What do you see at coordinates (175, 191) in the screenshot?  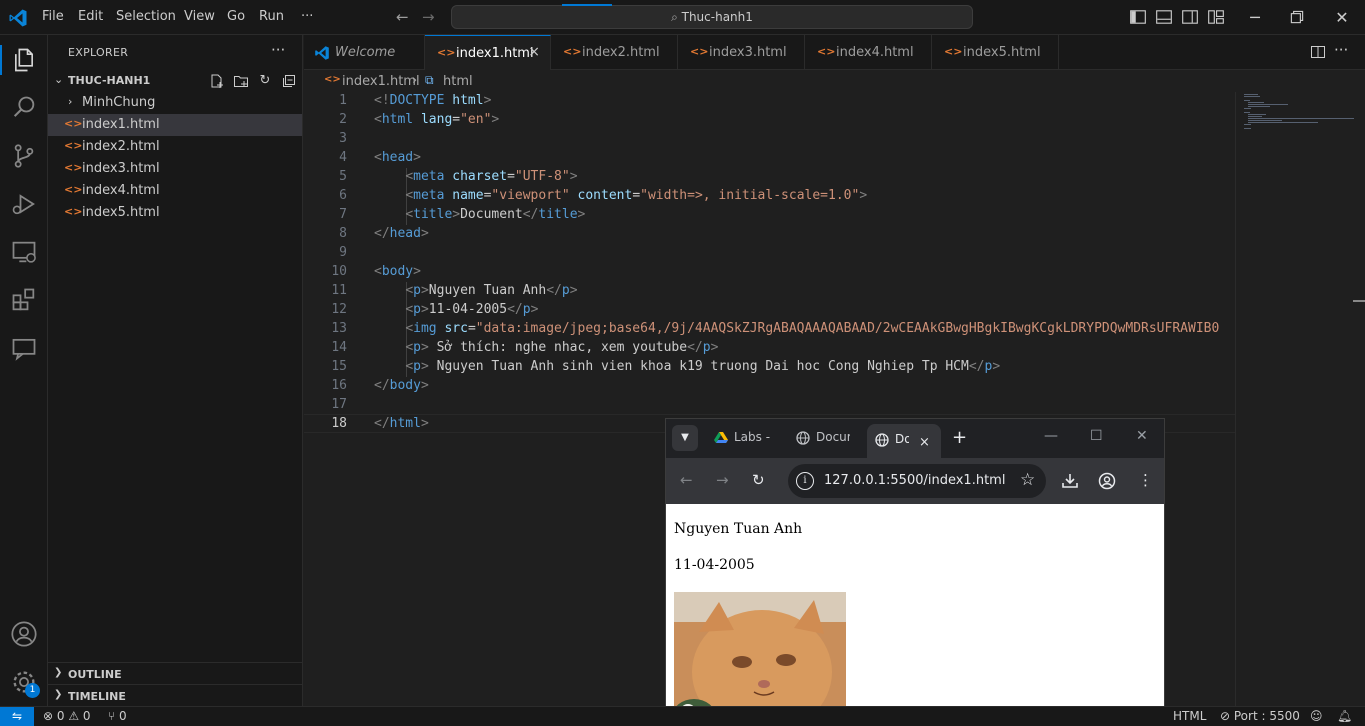 I see `tree-file-index4: <> index4.html` at bounding box center [175, 191].